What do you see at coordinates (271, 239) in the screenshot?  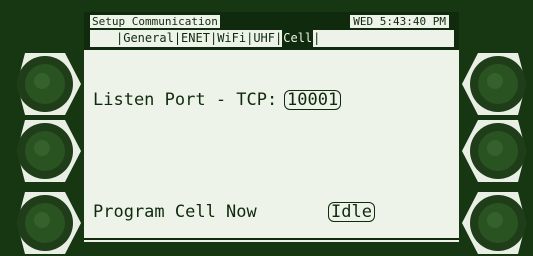 I see `divider` at bounding box center [271, 239].